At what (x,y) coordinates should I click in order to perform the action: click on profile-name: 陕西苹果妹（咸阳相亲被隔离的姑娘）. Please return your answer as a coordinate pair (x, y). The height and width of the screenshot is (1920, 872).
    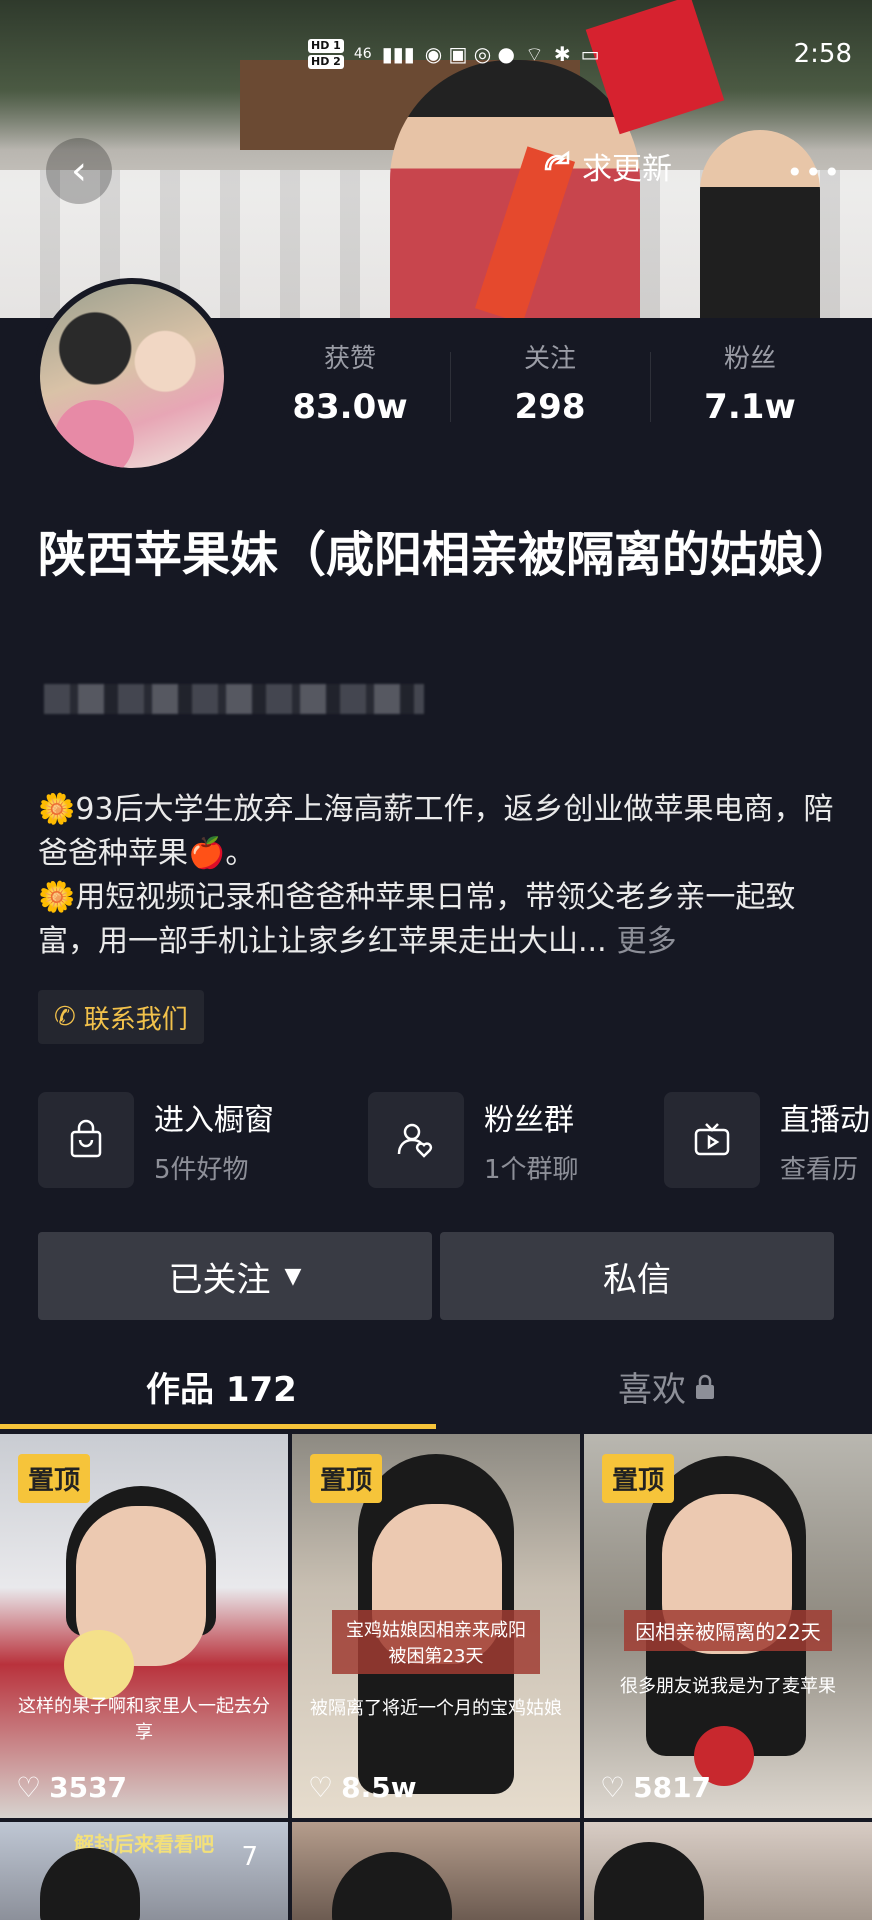
    Looking at the image, I should click on (446, 555).